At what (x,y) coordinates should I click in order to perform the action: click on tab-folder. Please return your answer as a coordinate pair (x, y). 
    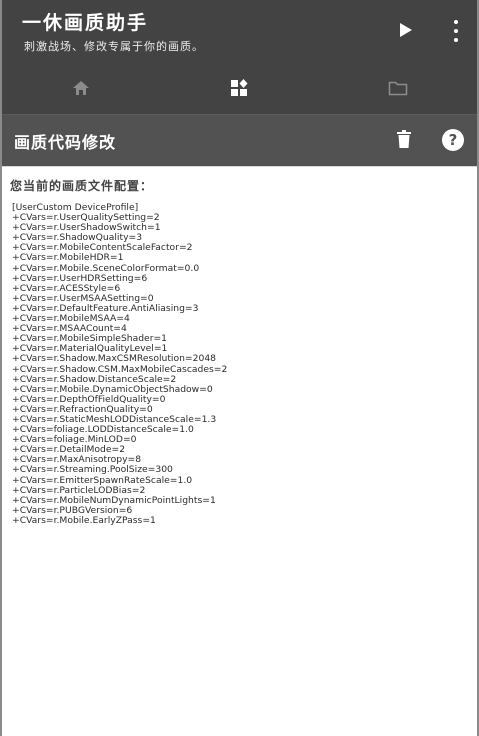
    Looking at the image, I should click on (398, 88).